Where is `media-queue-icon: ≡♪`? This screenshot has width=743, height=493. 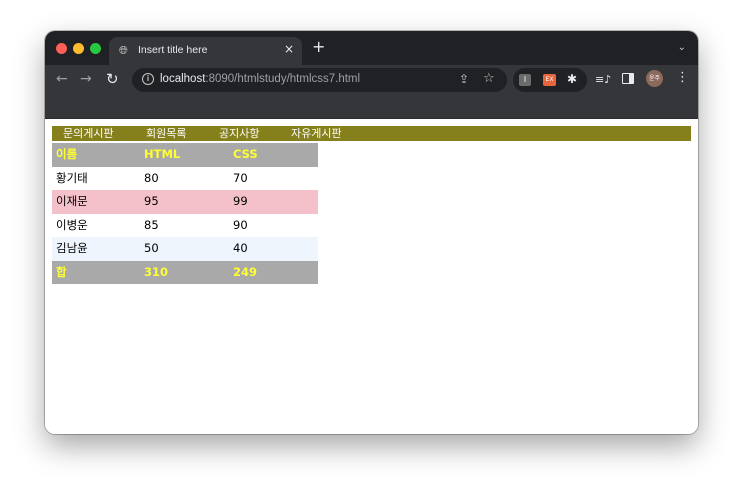 media-queue-icon: ≡♪ is located at coordinates (603, 79).